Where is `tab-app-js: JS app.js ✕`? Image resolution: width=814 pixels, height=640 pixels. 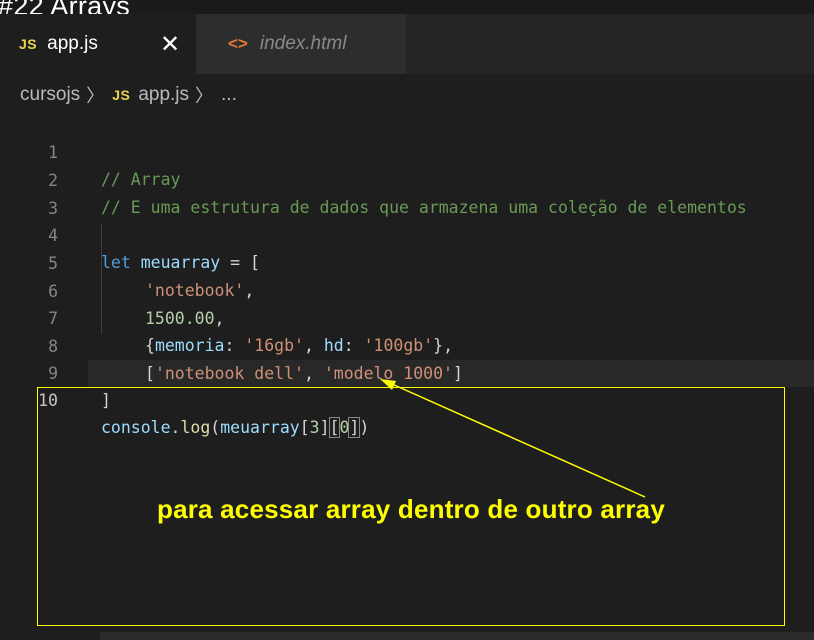 tab-app-js: JS app.js ✕ is located at coordinates (98, 44).